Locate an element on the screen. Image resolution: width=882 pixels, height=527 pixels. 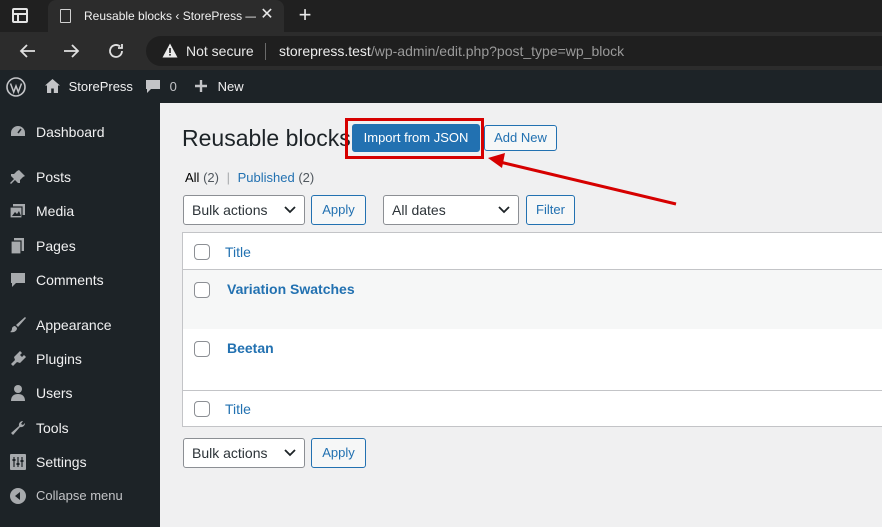
back-icon is located at coordinates (28, 51).